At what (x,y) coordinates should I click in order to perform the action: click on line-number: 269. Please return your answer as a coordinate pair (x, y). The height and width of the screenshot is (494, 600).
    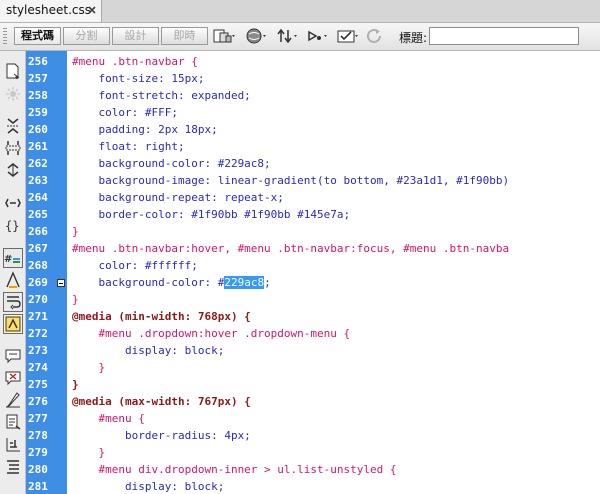
    Looking at the image, I should click on (38, 282).